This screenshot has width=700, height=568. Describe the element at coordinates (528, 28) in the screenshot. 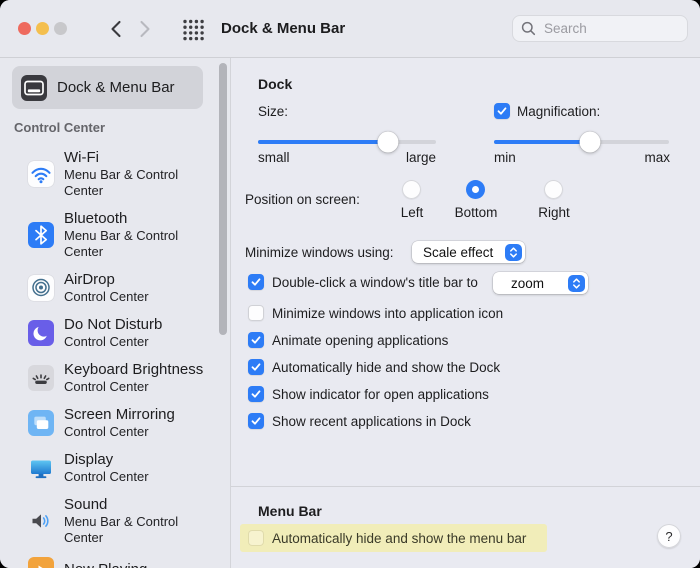

I see `search-icon` at that location.